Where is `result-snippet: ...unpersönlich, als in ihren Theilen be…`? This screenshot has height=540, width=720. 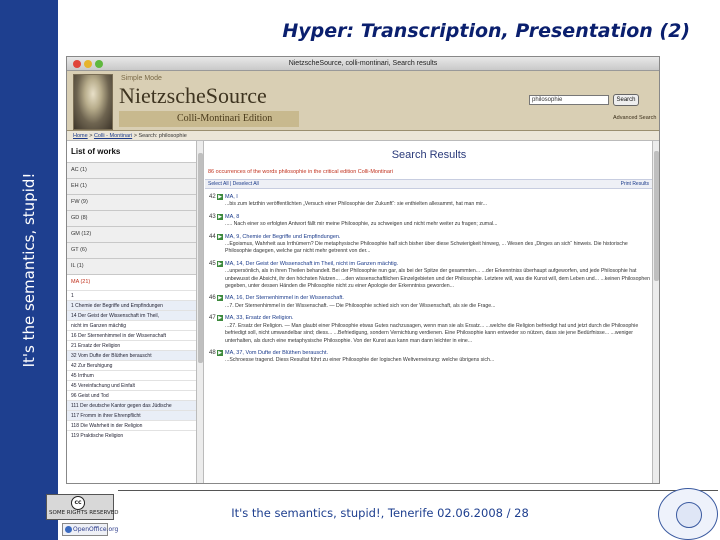 result-snippet: ...unpersönlich, als in ihren Theilen be… is located at coordinates (438, 279).